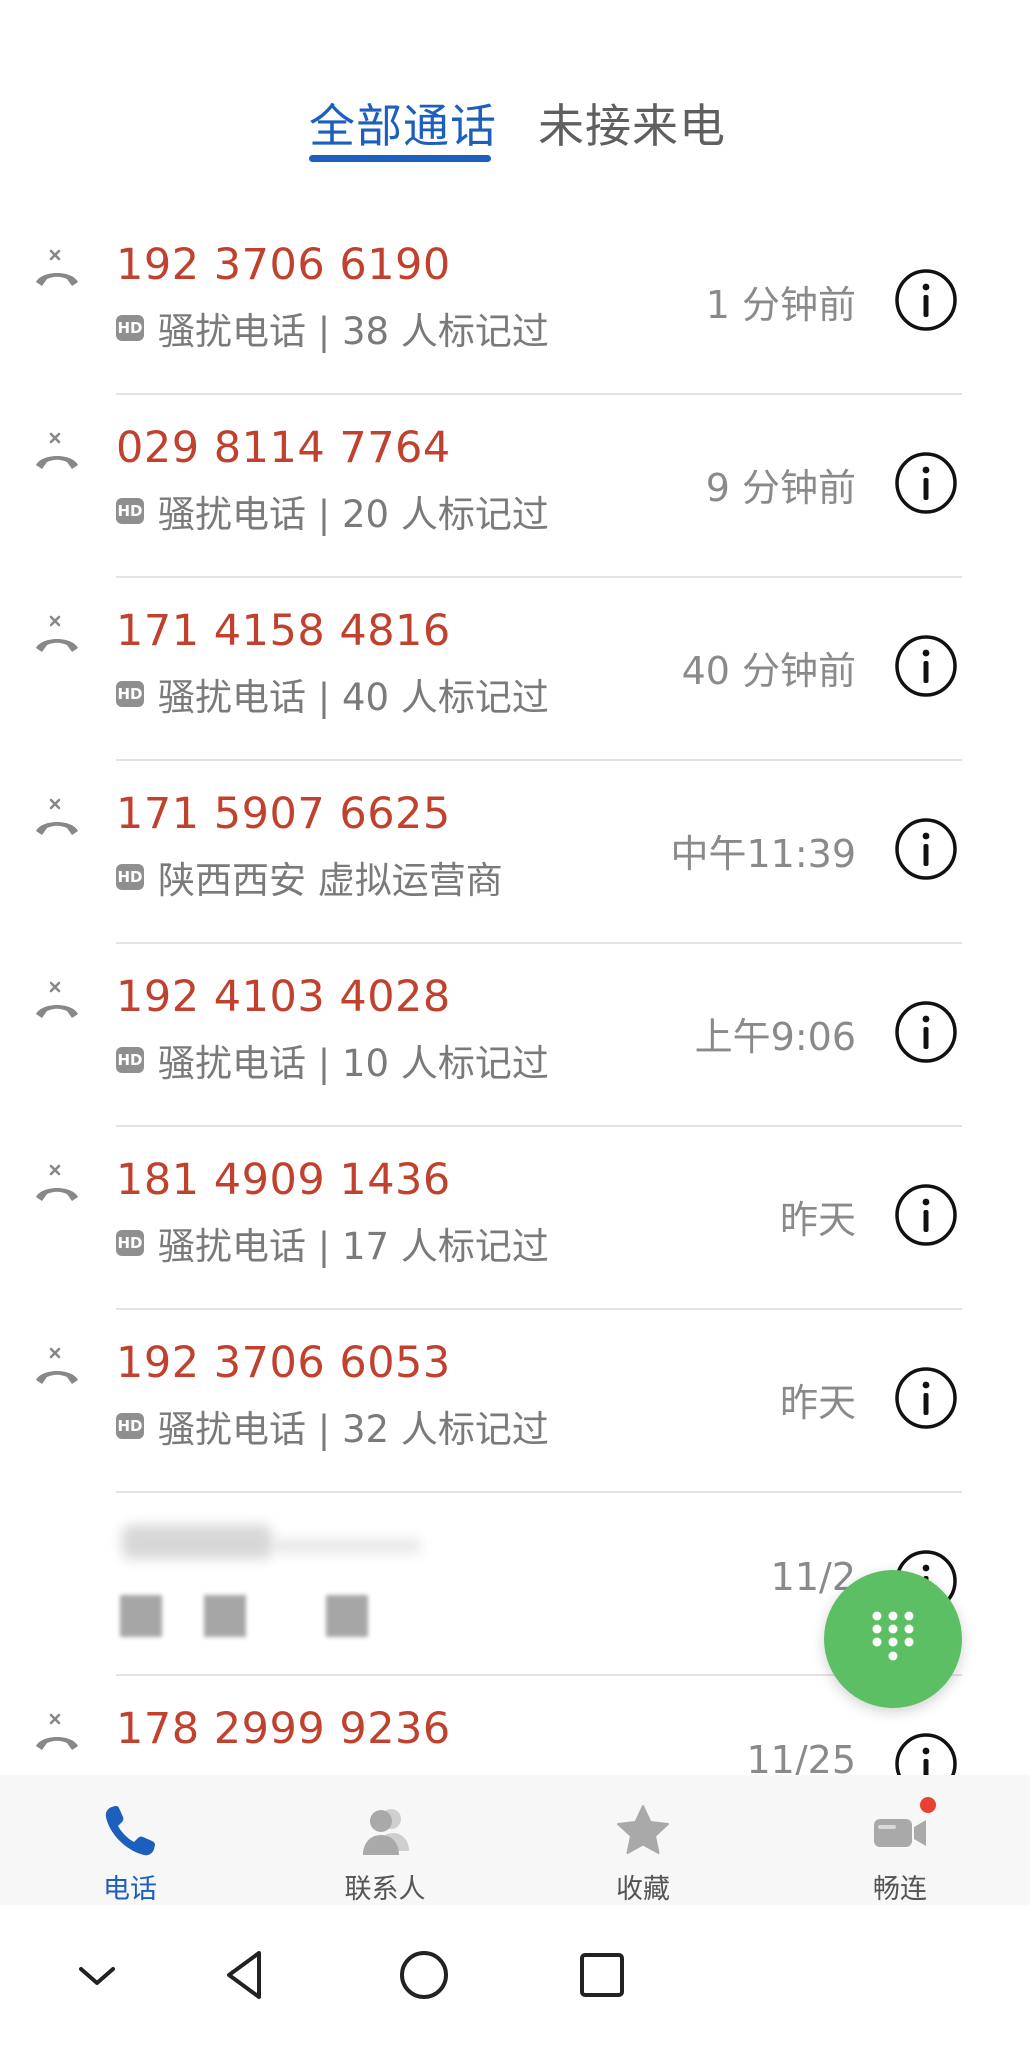 The height and width of the screenshot is (2048, 1030). I want to click on caller-number: 192 3706 6190, so click(283, 265).